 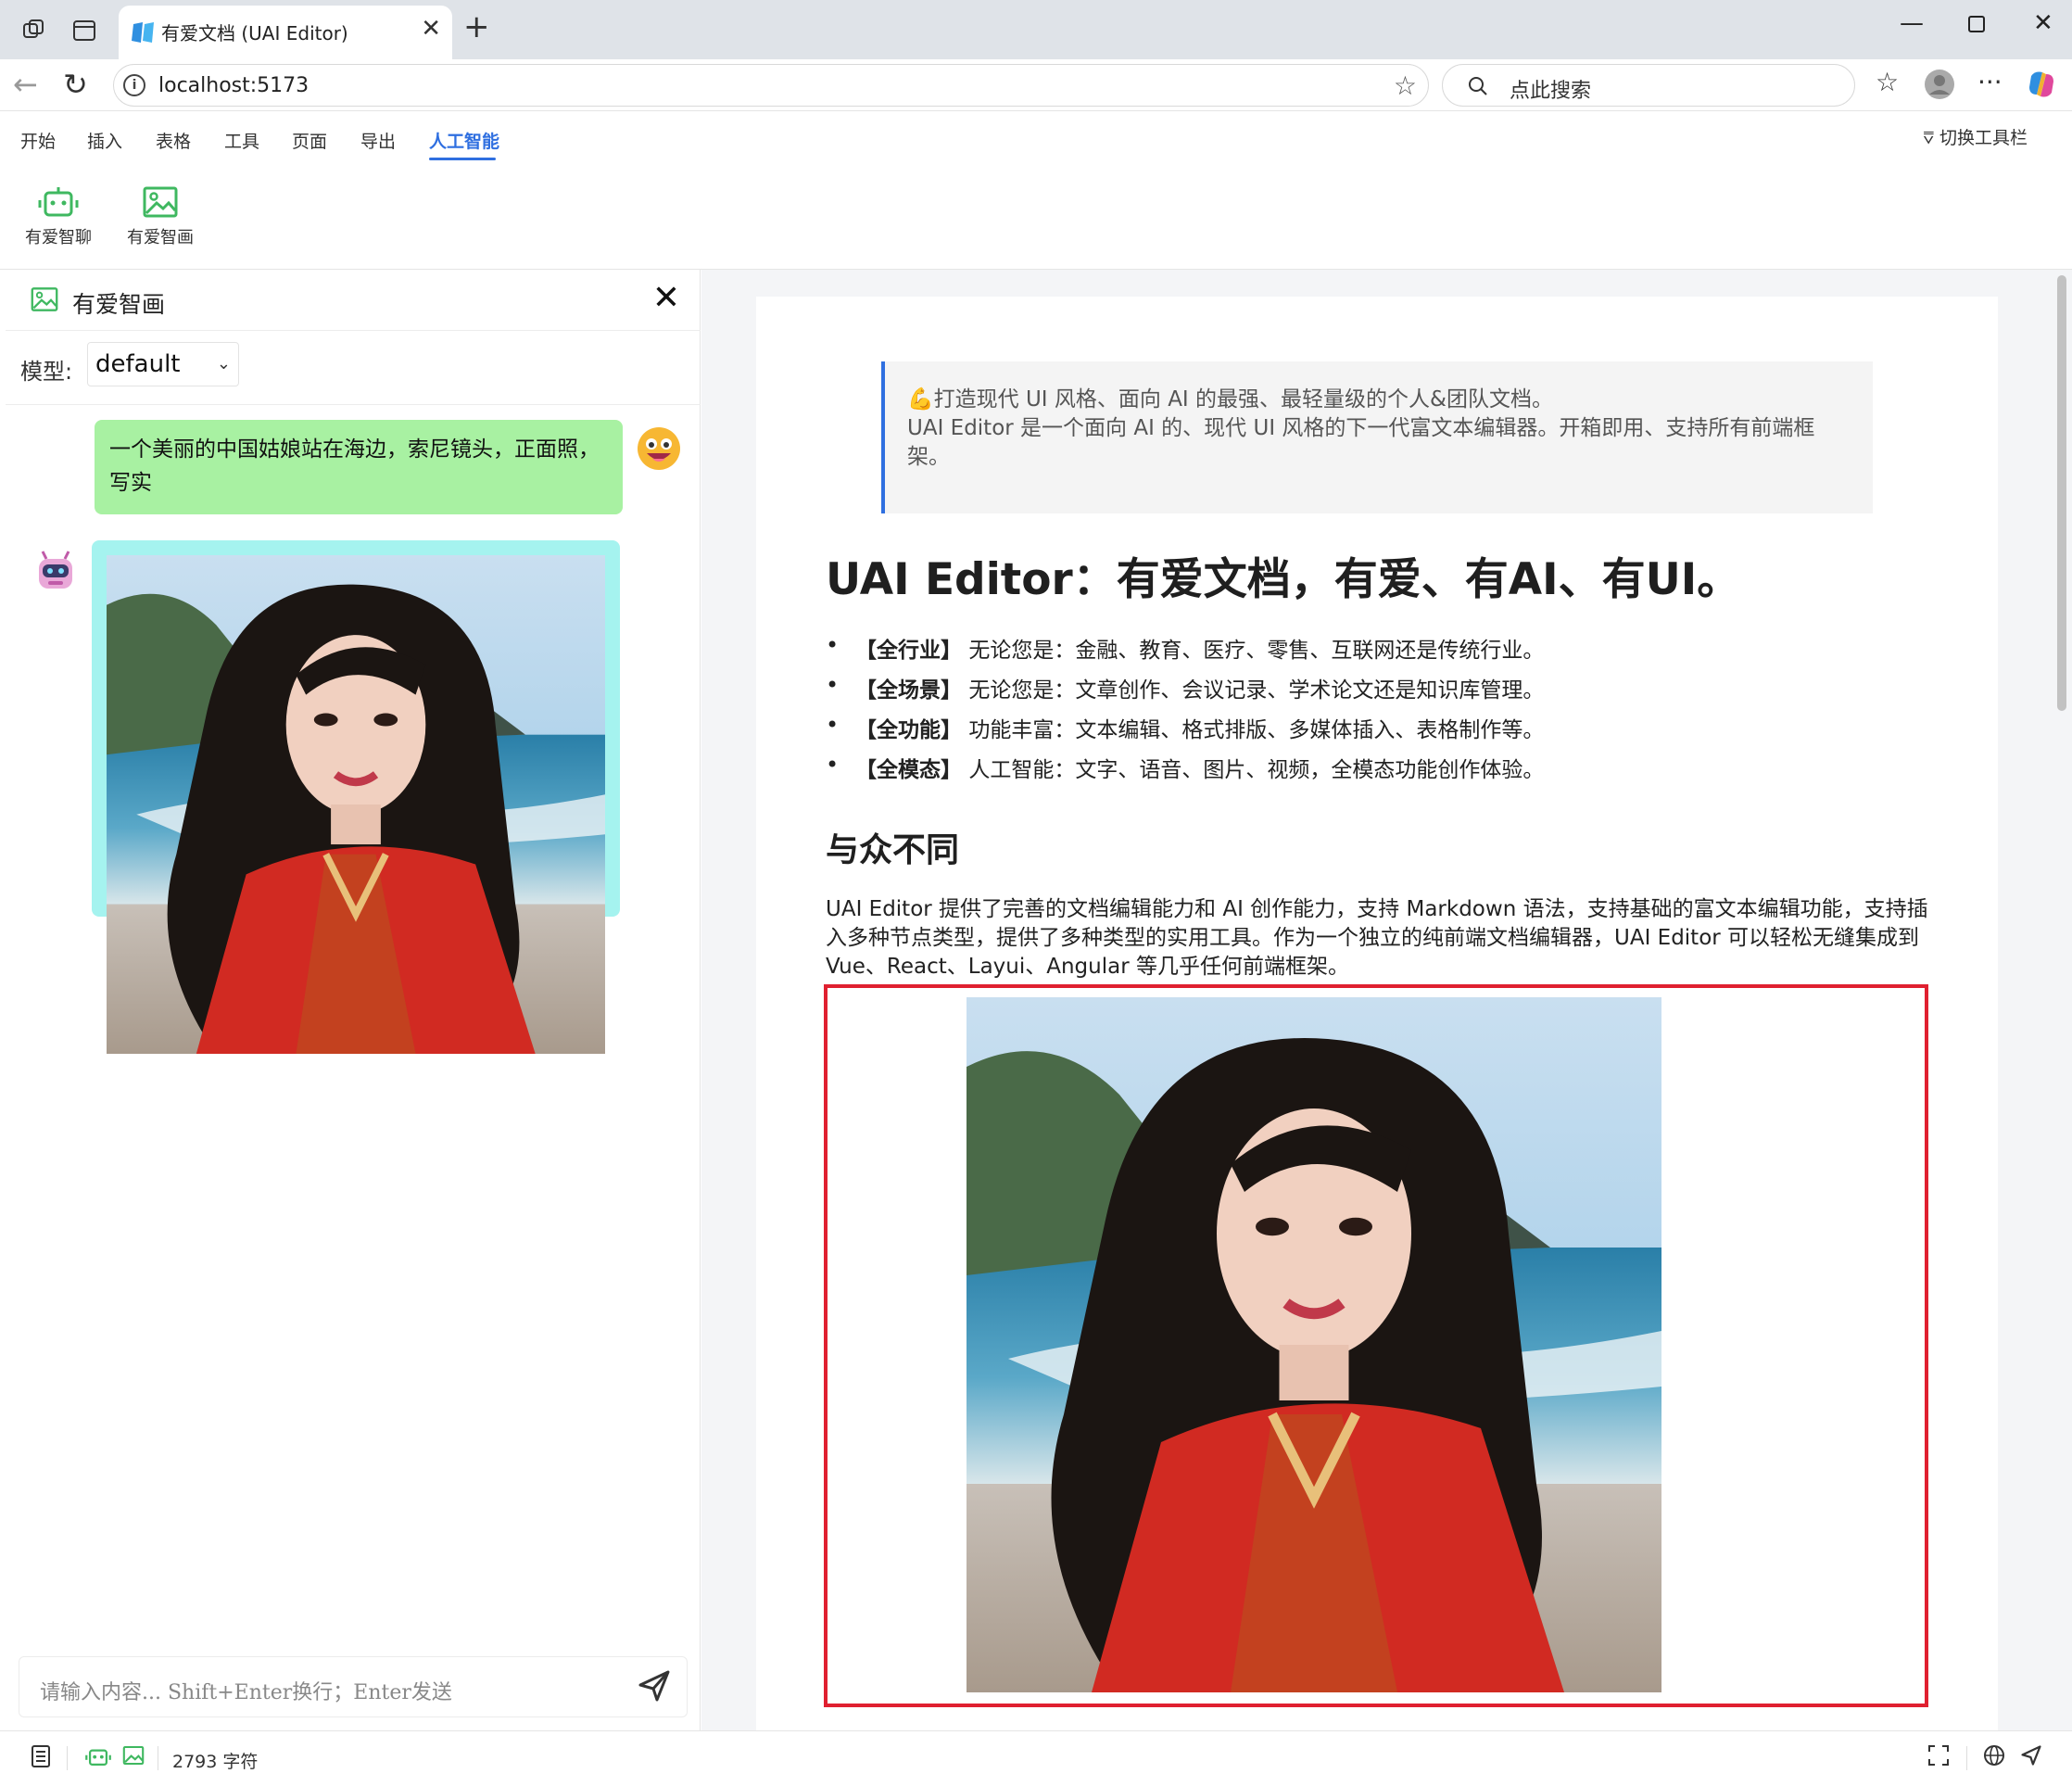 I want to click on ai-image-label: 有爱智画, so click(x=160, y=237).